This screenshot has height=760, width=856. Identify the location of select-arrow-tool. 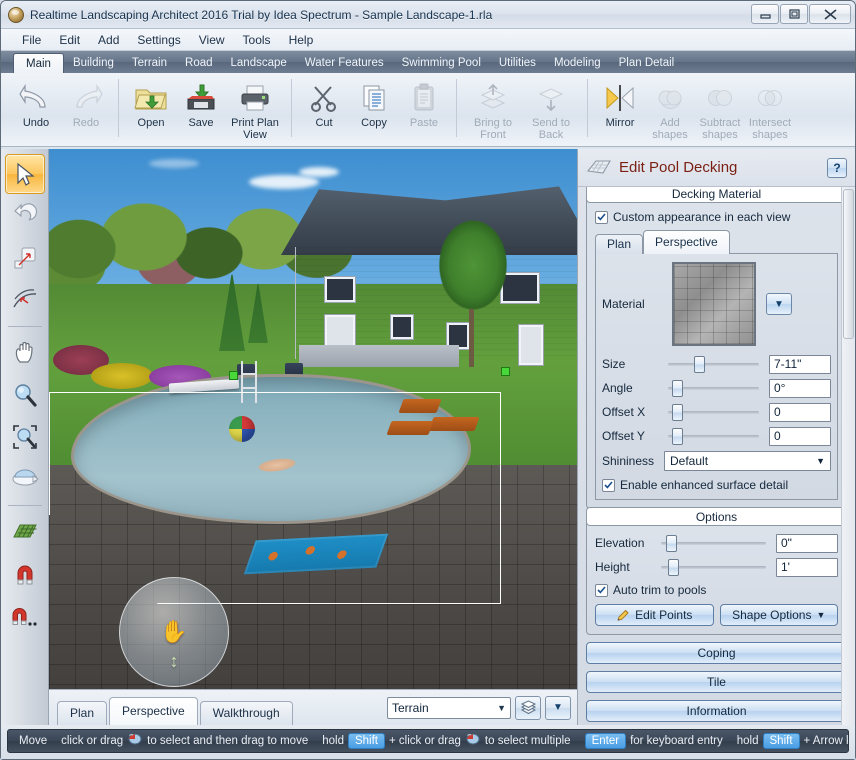
(24, 174).